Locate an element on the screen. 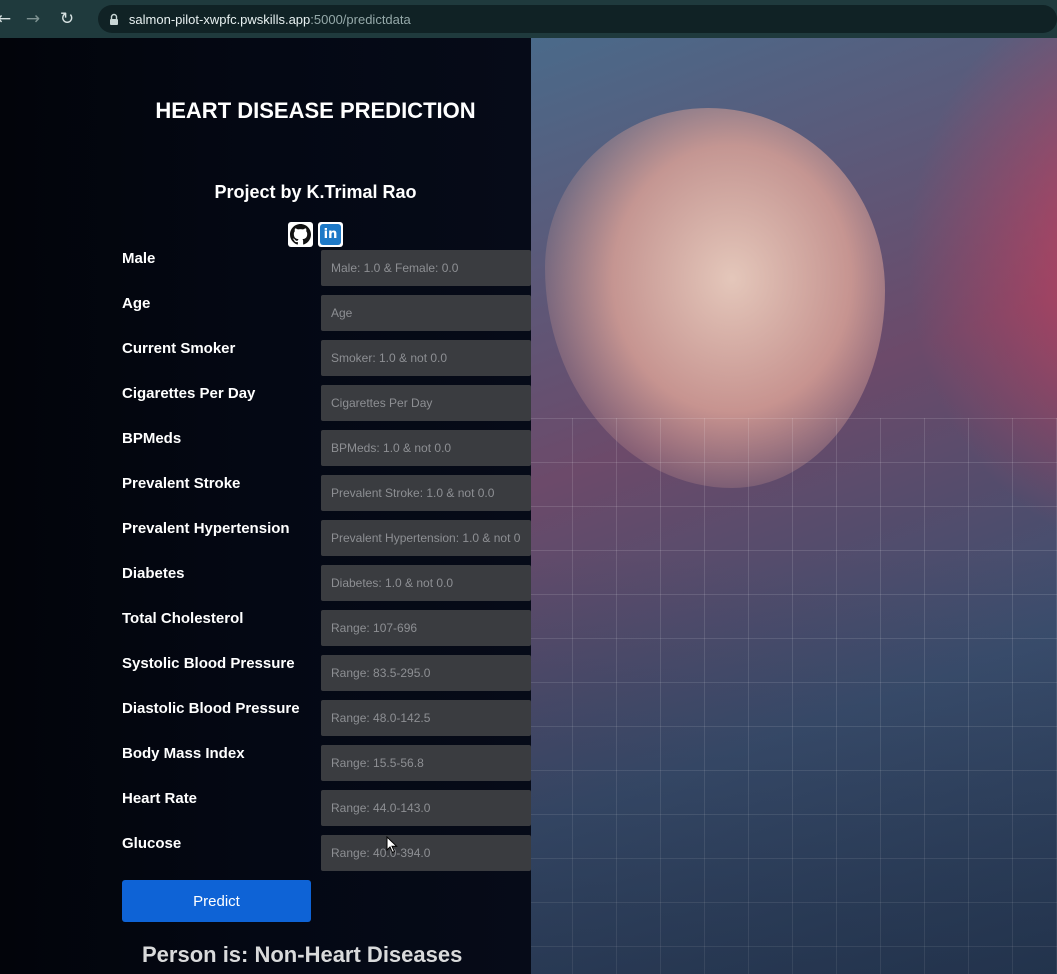  back-arrow-icon: ← is located at coordinates (6, 19).